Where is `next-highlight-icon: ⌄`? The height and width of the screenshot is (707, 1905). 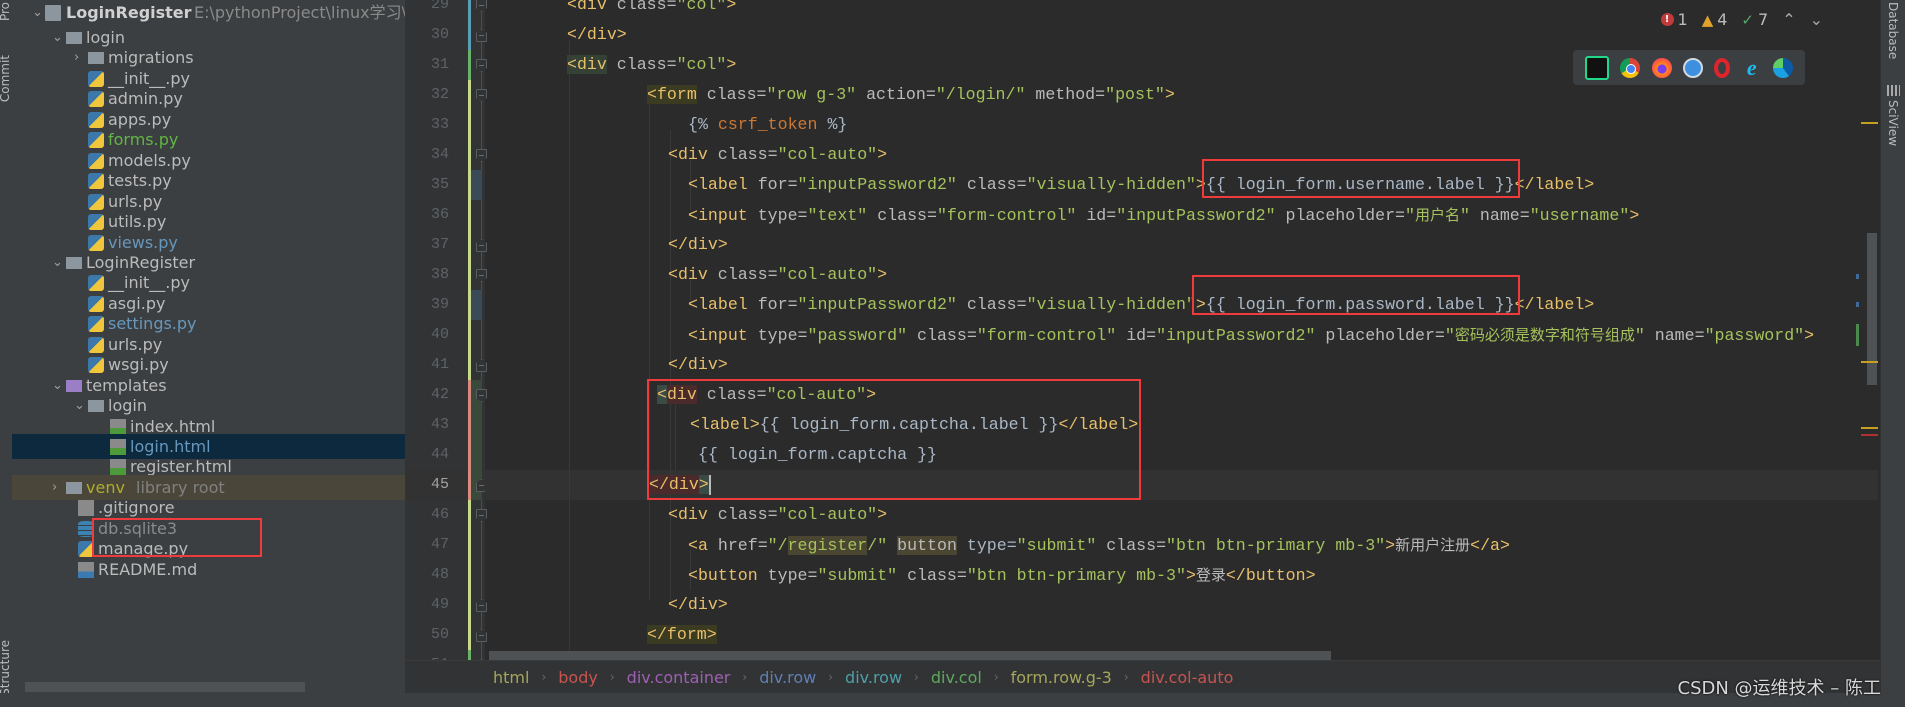 next-highlight-icon: ⌄ is located at coordinates (1816, 19).